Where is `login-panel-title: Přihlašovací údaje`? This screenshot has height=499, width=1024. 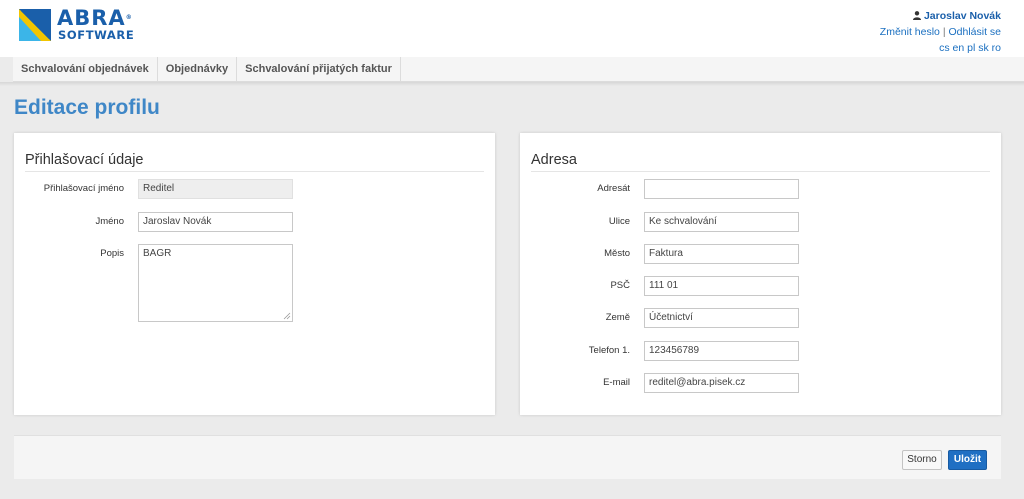 login-panel-title: Přihlašovací údaje is located at coordinates (84, 160).